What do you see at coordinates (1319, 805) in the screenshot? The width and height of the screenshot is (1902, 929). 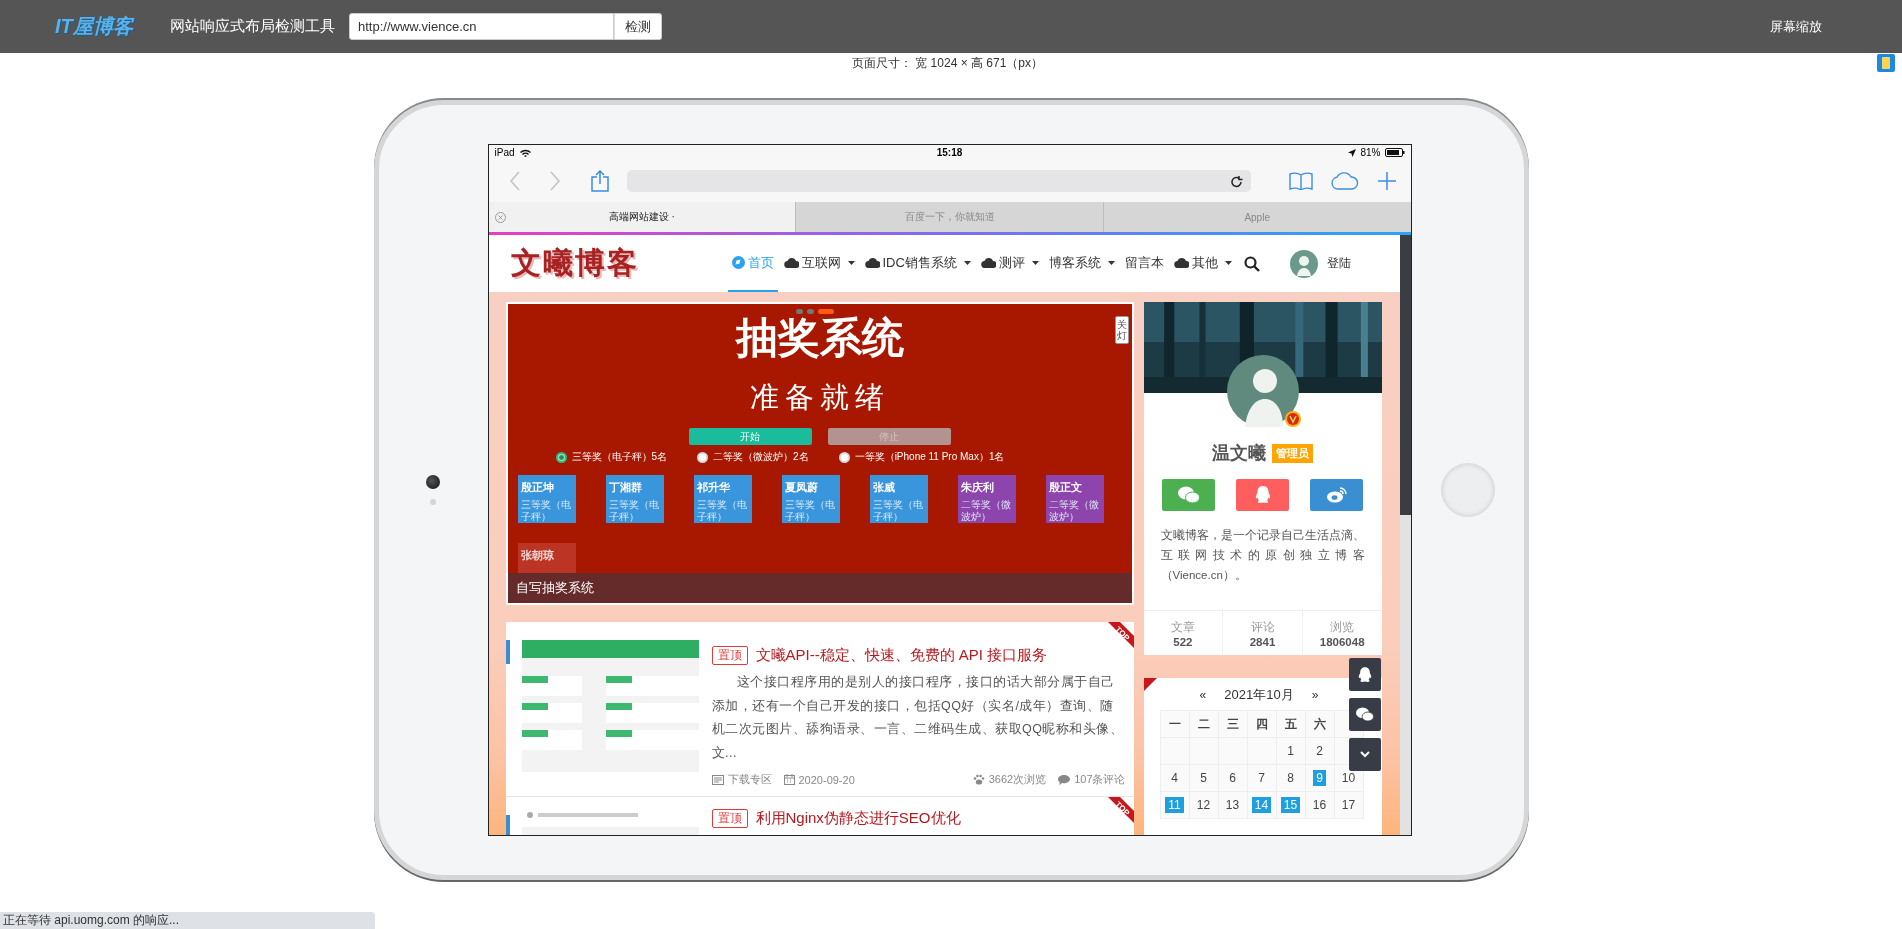 I see `calendar-day: 16` at bounding box center [1319, 805].